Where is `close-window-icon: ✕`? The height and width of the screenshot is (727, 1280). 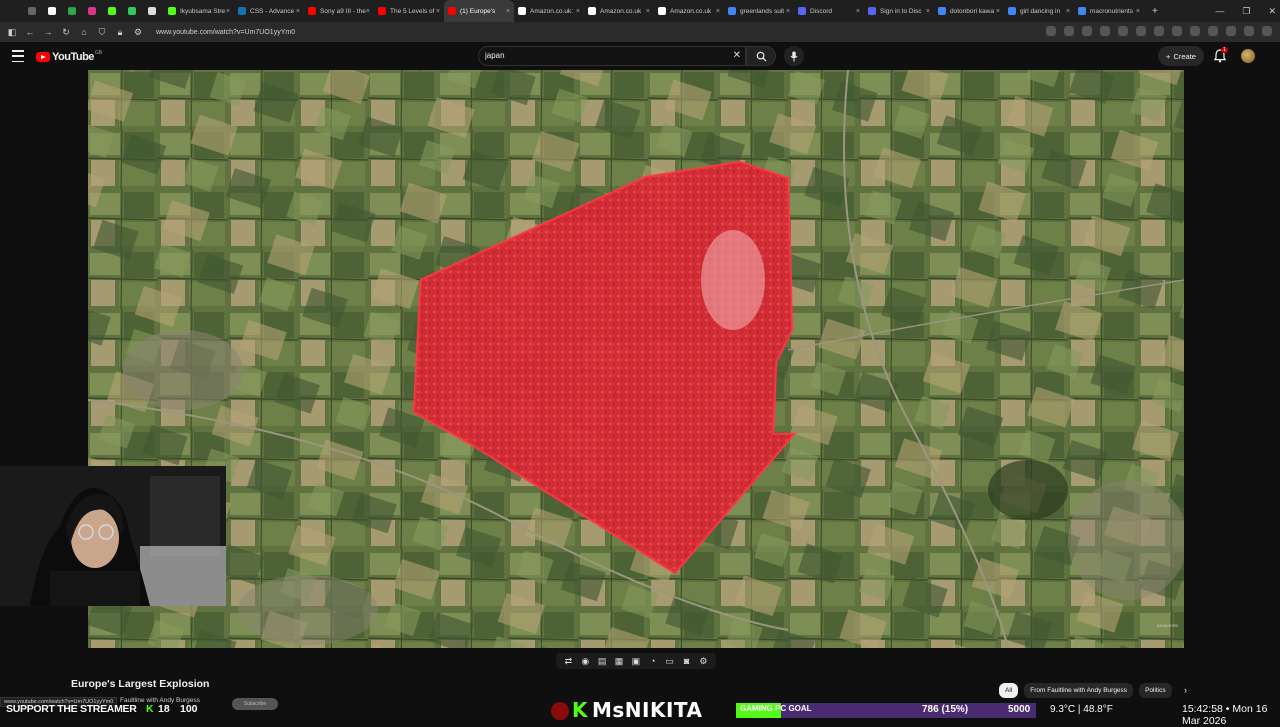
close-window-icon: ✕ is located at coordinates (1272, 11).